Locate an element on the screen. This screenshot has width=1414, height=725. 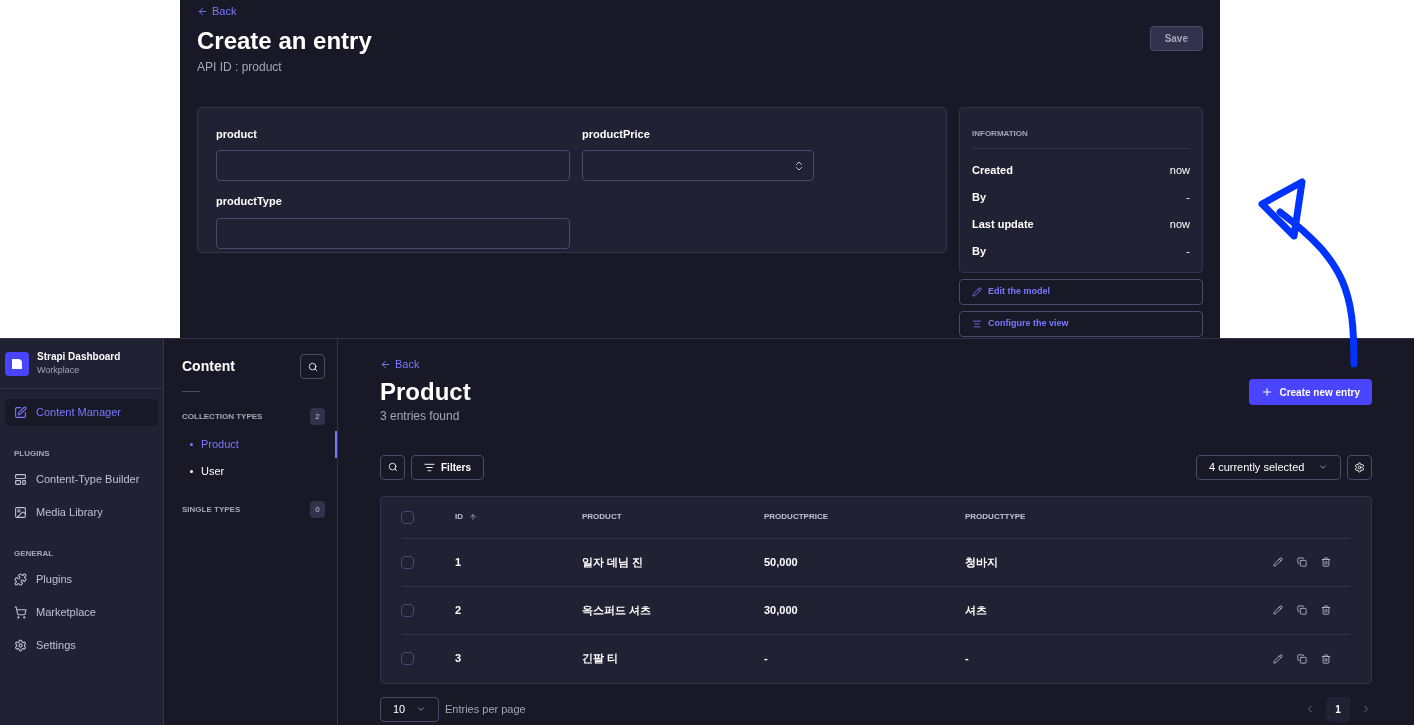
table-cell-text: 30,000 is located at coordinates (781, 610).